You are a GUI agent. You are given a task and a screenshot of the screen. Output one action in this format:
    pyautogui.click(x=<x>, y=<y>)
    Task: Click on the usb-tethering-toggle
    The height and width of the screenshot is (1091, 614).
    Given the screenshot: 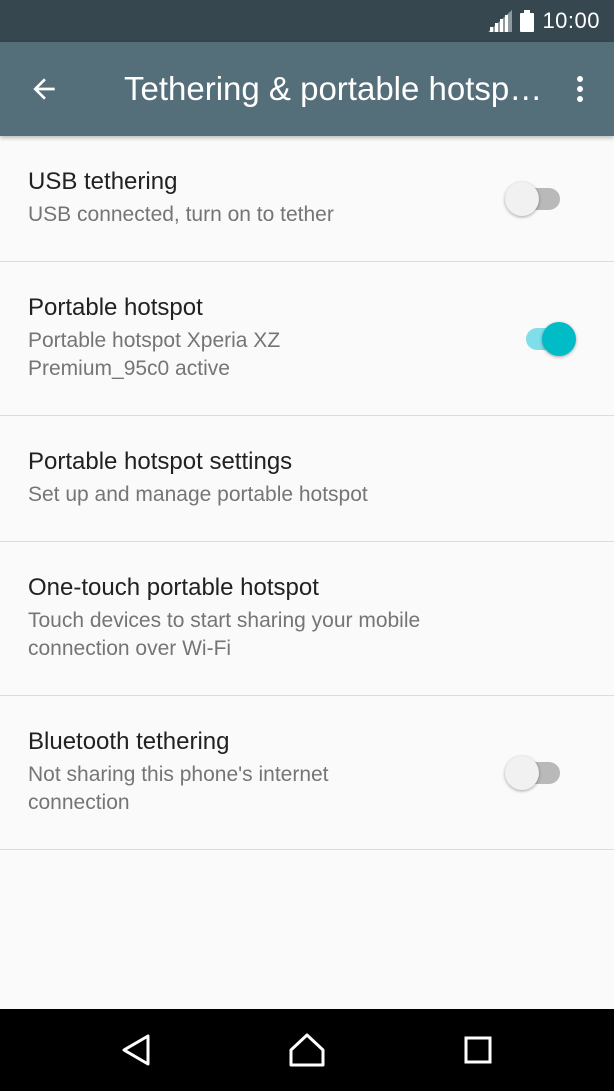 What is the action you would take?
    pyautogui.click(x=535, y=199)
    